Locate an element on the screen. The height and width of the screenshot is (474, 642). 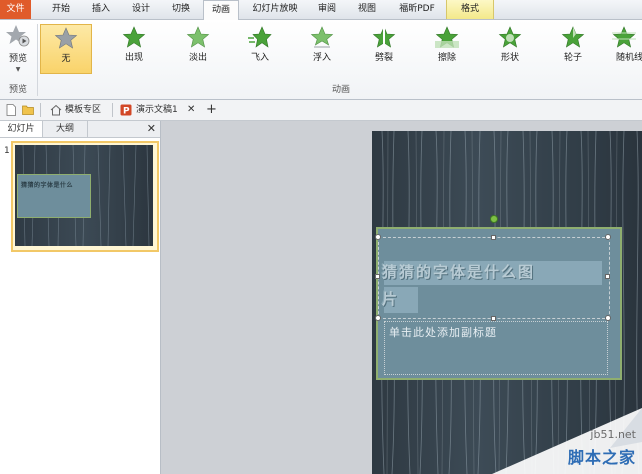
resize-handle-e is located at coordinates (607, 276).